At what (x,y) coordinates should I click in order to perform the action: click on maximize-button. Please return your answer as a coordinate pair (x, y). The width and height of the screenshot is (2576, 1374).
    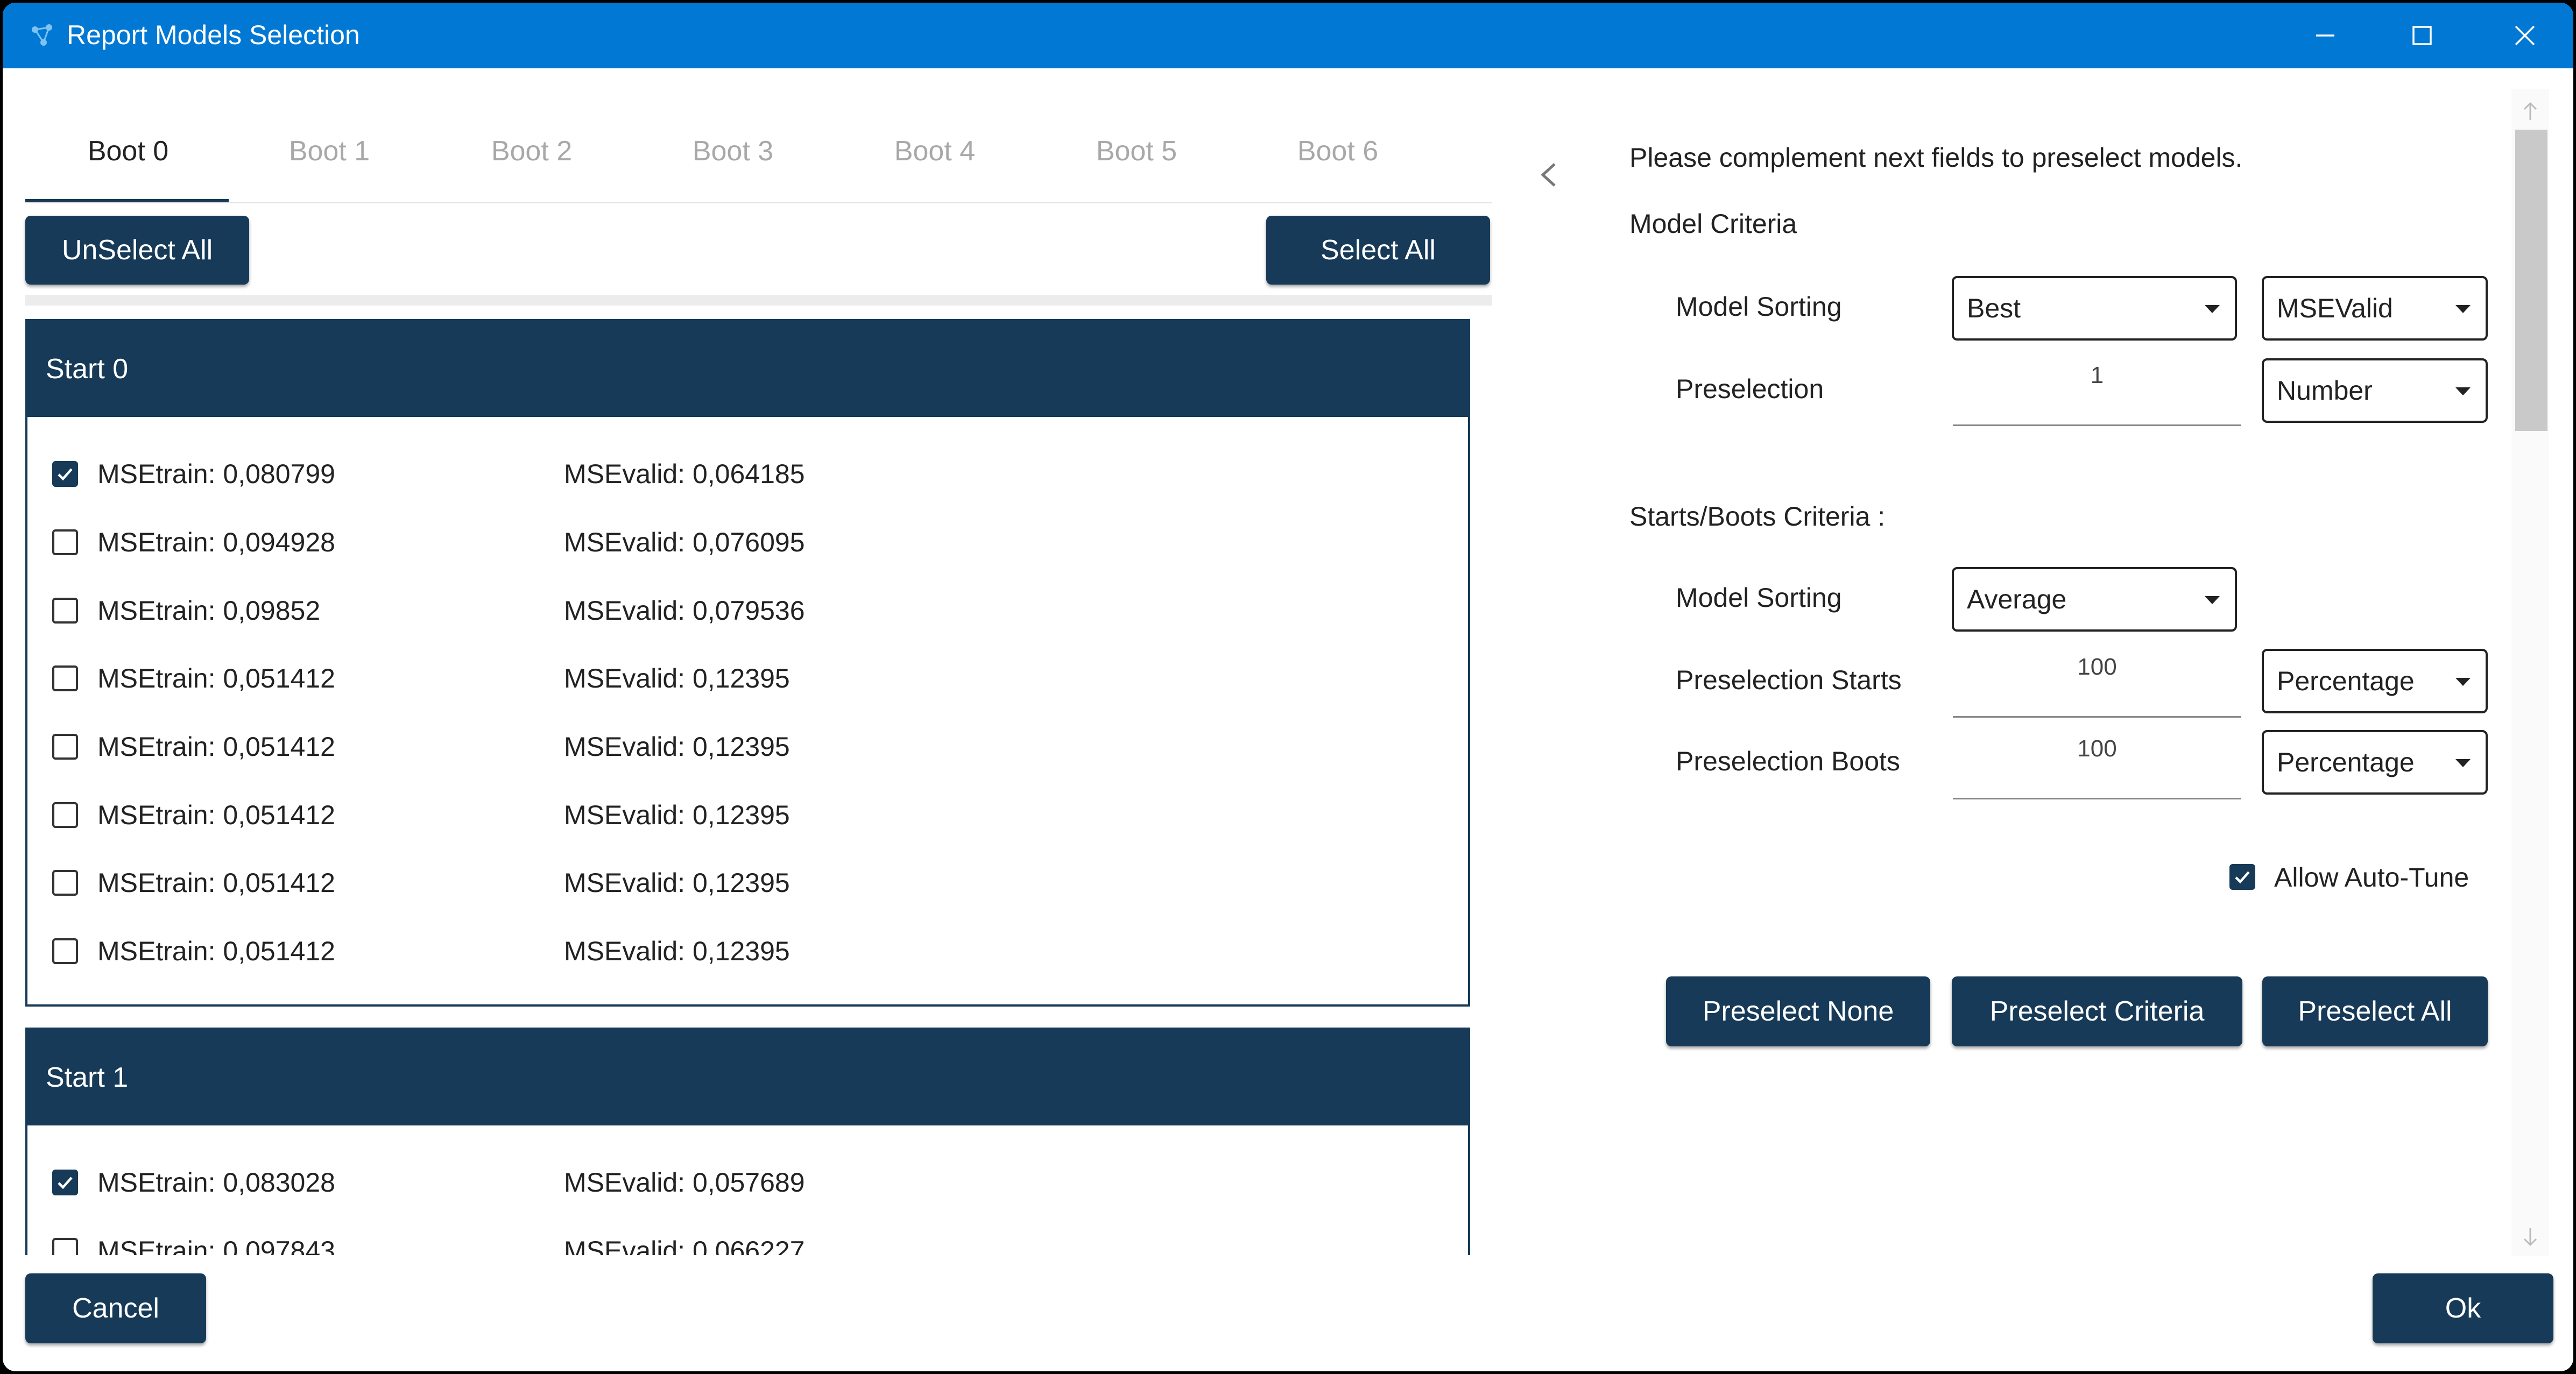
    Looking at the image, I should click on (2422, 36).